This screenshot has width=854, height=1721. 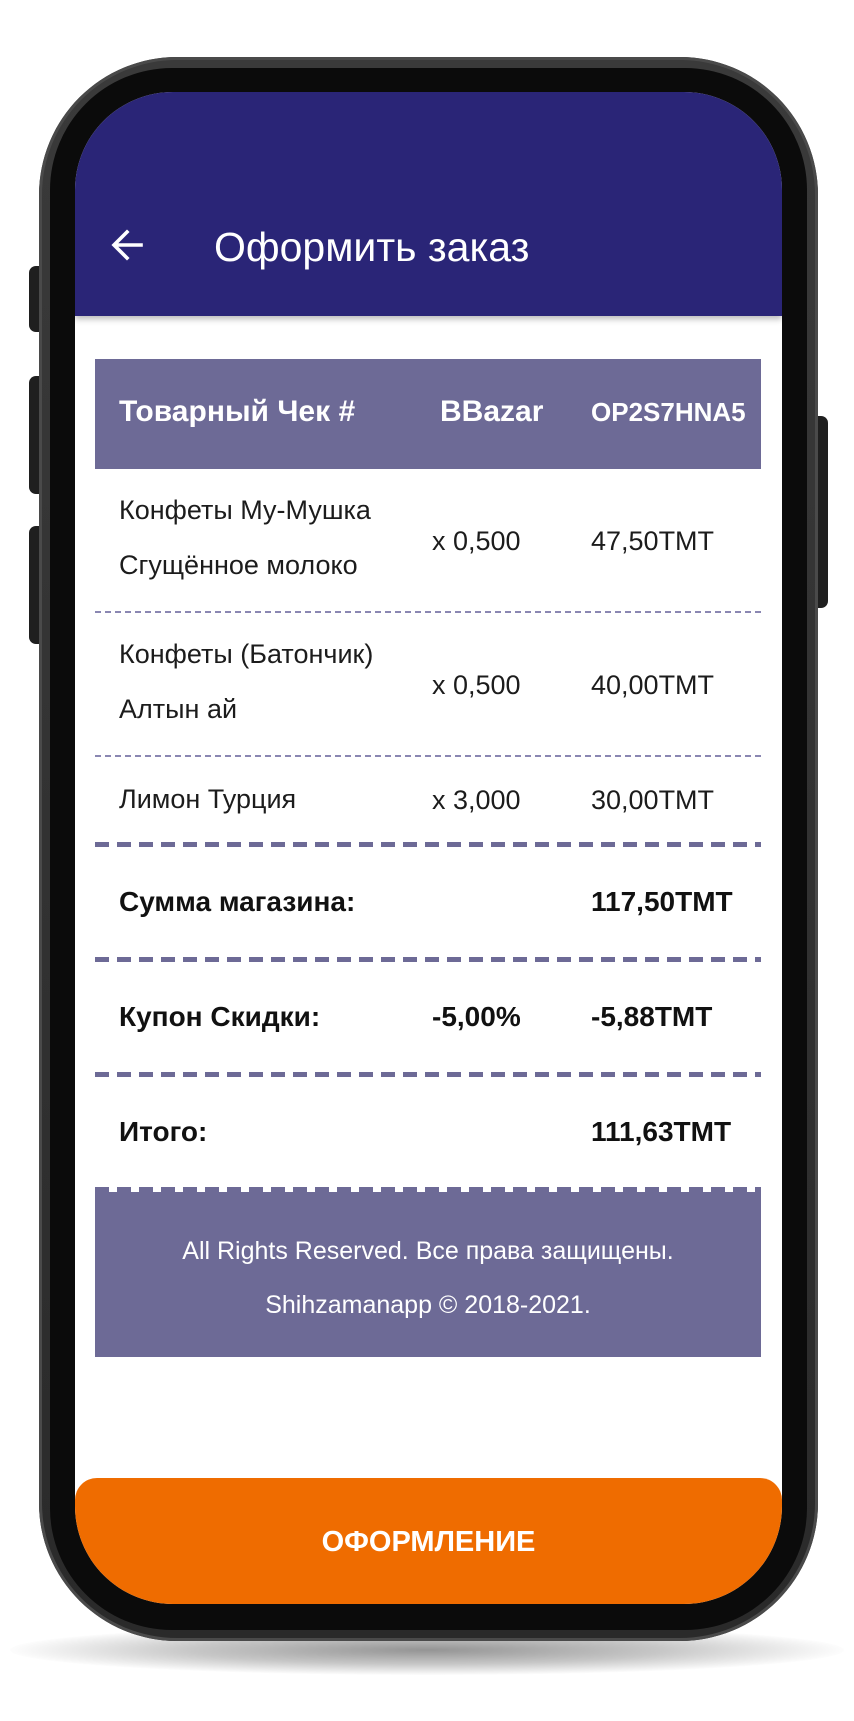 I want to click on coupon-value: -5,88TMT, so click(x=652, y=1016).